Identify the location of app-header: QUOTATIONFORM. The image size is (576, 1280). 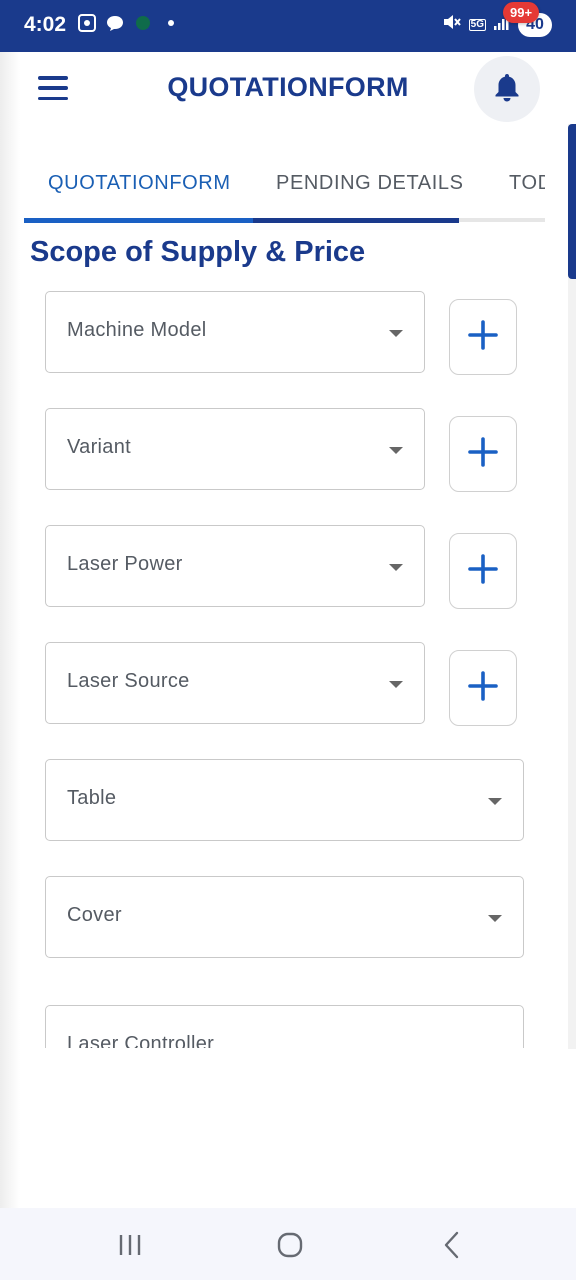
(288, 90).